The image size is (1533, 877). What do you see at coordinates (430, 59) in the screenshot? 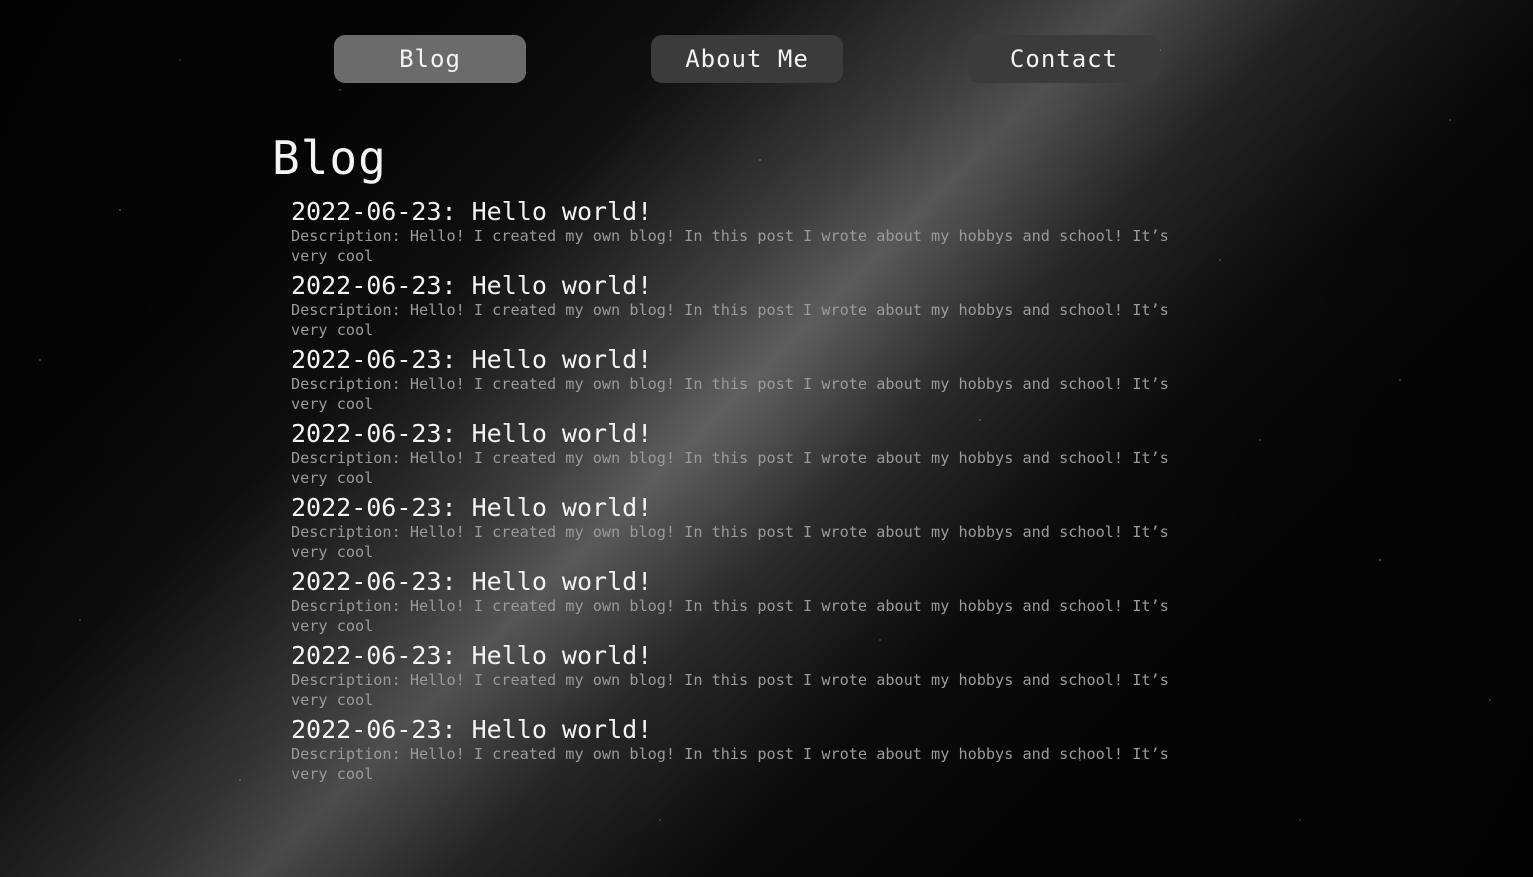
I see `nav-blog-button: Blog` at bounding box center [430, 59].